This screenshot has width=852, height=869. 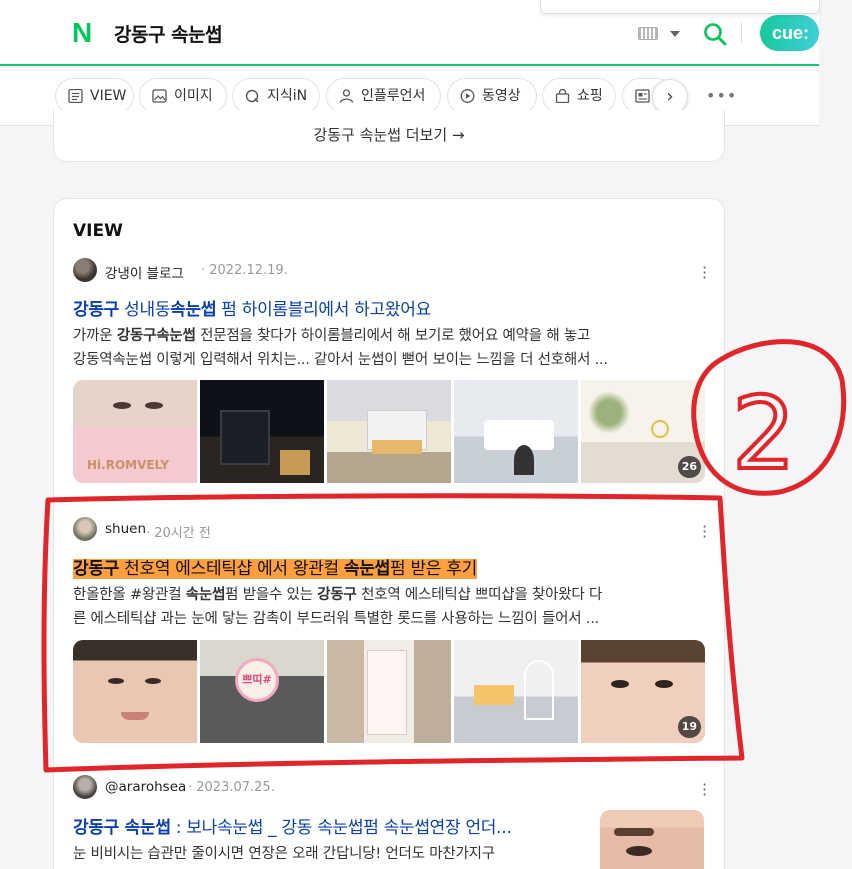 I want to click on tab-view: VIEW, so click(x=94, y=96).